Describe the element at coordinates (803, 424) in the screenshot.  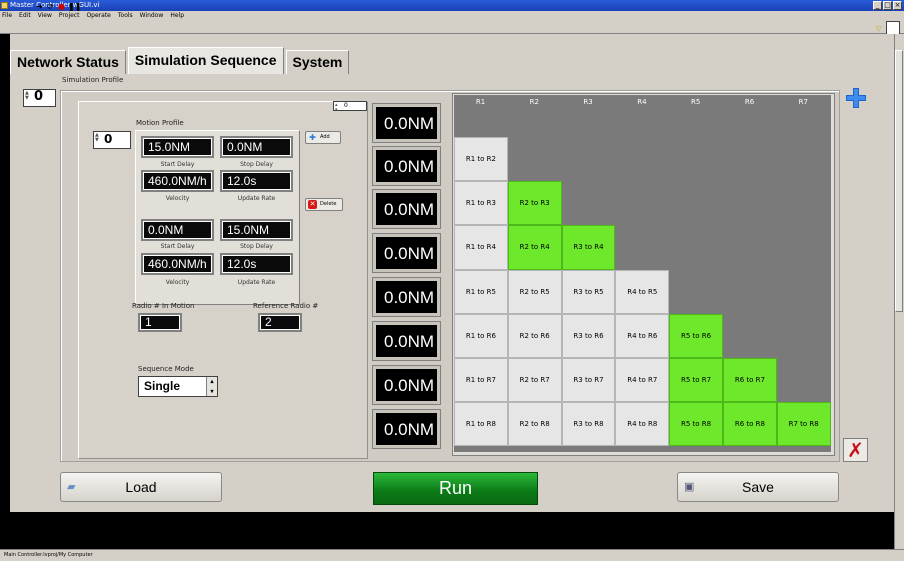
I see `grid-cell: R7 to R8` at that location.